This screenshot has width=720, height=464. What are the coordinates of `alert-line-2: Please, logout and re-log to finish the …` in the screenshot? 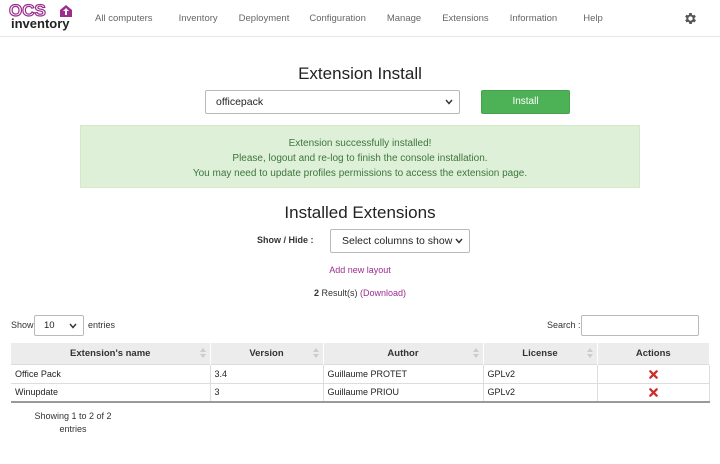 It's located at (360, 158).